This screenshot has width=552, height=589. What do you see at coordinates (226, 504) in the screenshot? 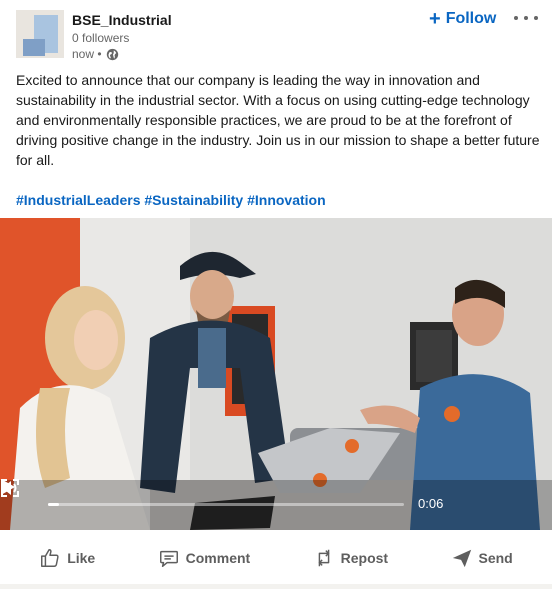
I see `video-progress-bar` at bounding box center [226, 504].